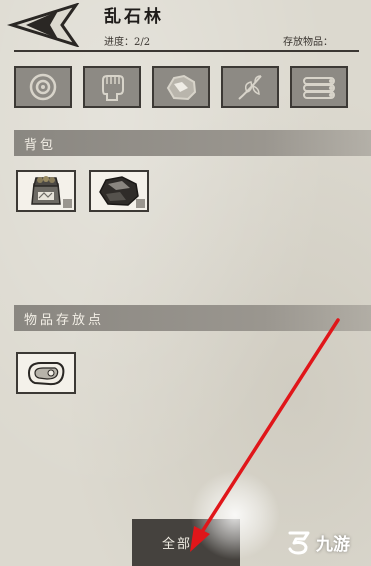 Image resolution: width=371 pixels, height=566 pixels. I want to click on section-storage-point: 物品存放点, so click(192, 318).